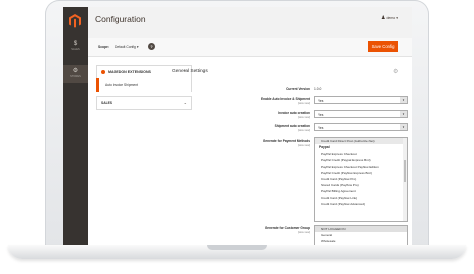 Image resolution: width=474 pixels, height=274 pixels. What do you see at coordinates (361, 100) in the screenshot?
I see `enable-select: Yes ▾` at bounding box center [361, 100].